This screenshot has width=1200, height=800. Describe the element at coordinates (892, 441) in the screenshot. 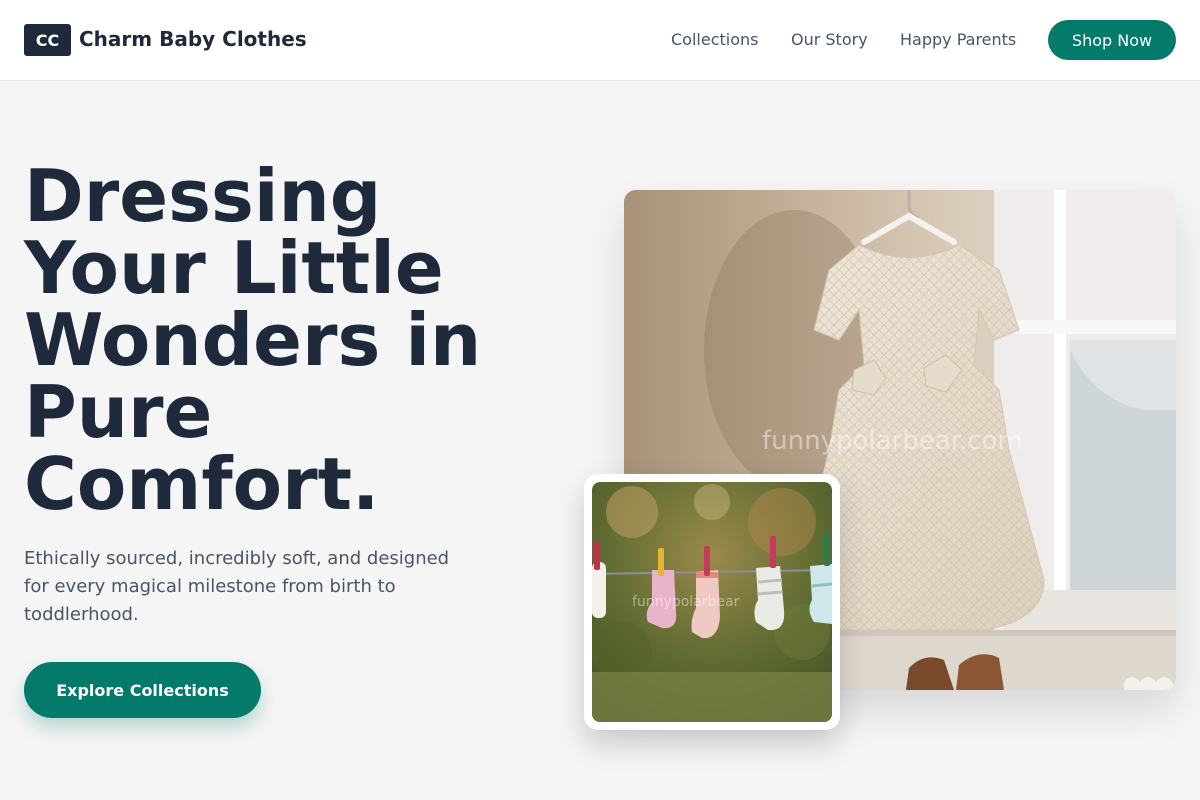

I see `main-photo-watermark: funnypolarbear.com` at that location.